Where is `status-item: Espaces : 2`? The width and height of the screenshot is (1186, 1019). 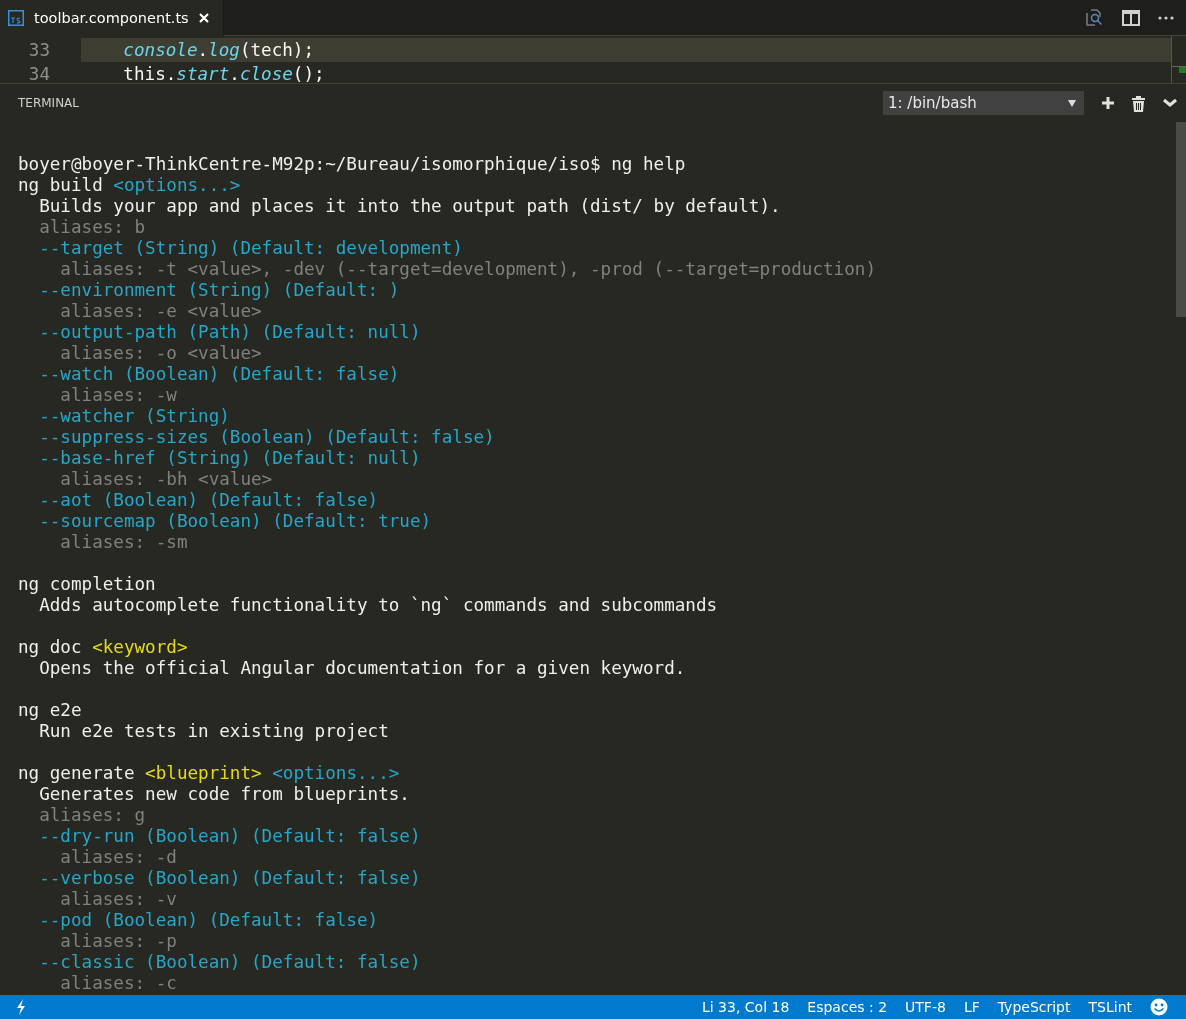 status-item: Espaces : 2 is located at coordinates (847, 1007).